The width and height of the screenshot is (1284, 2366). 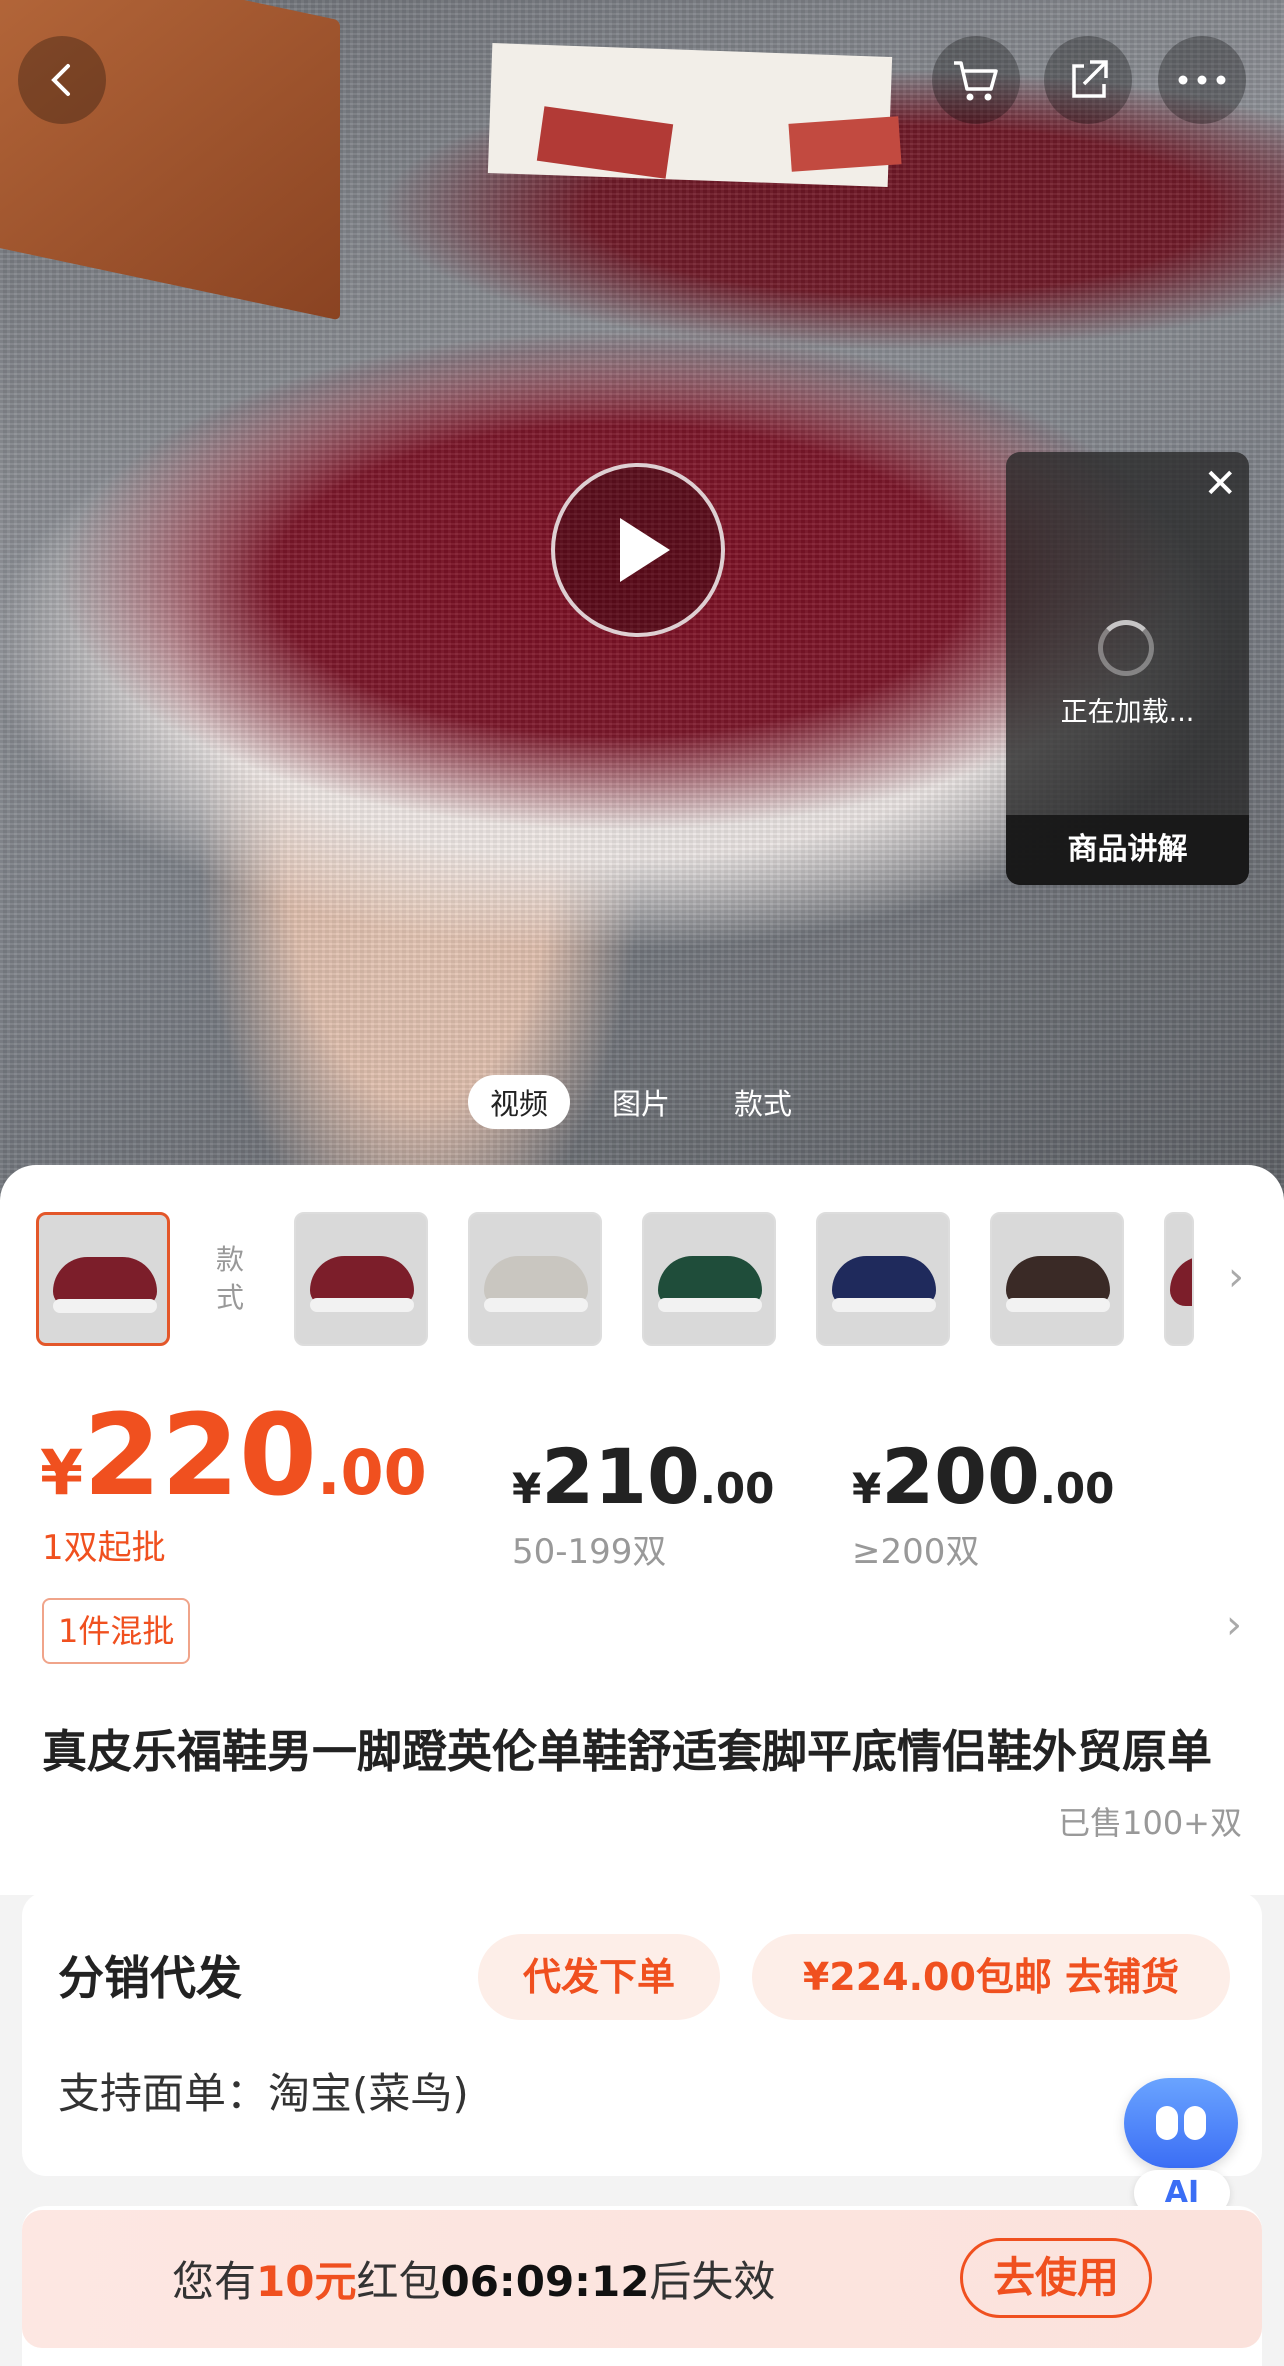 What do you see at coordinates (229, 1278) in the screenshot?
I see `style-label: 款式` at bounding box center [229, 1278].